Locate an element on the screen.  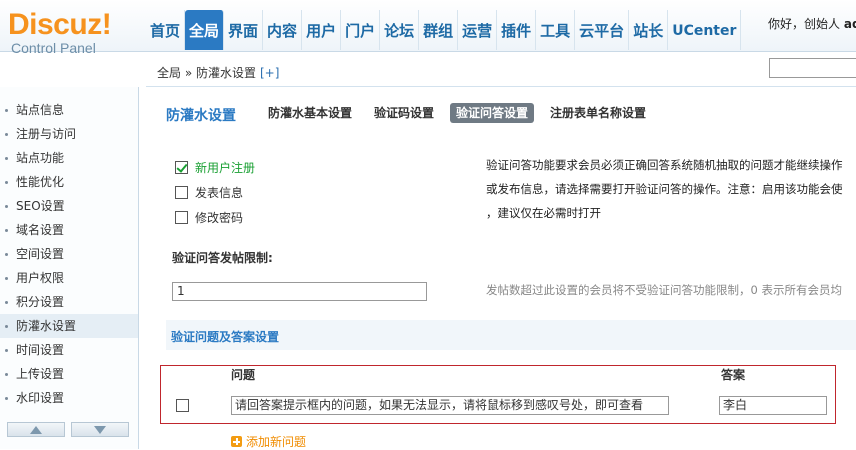
add-to-menu-link: [+] is located at coordinates (269, 73).